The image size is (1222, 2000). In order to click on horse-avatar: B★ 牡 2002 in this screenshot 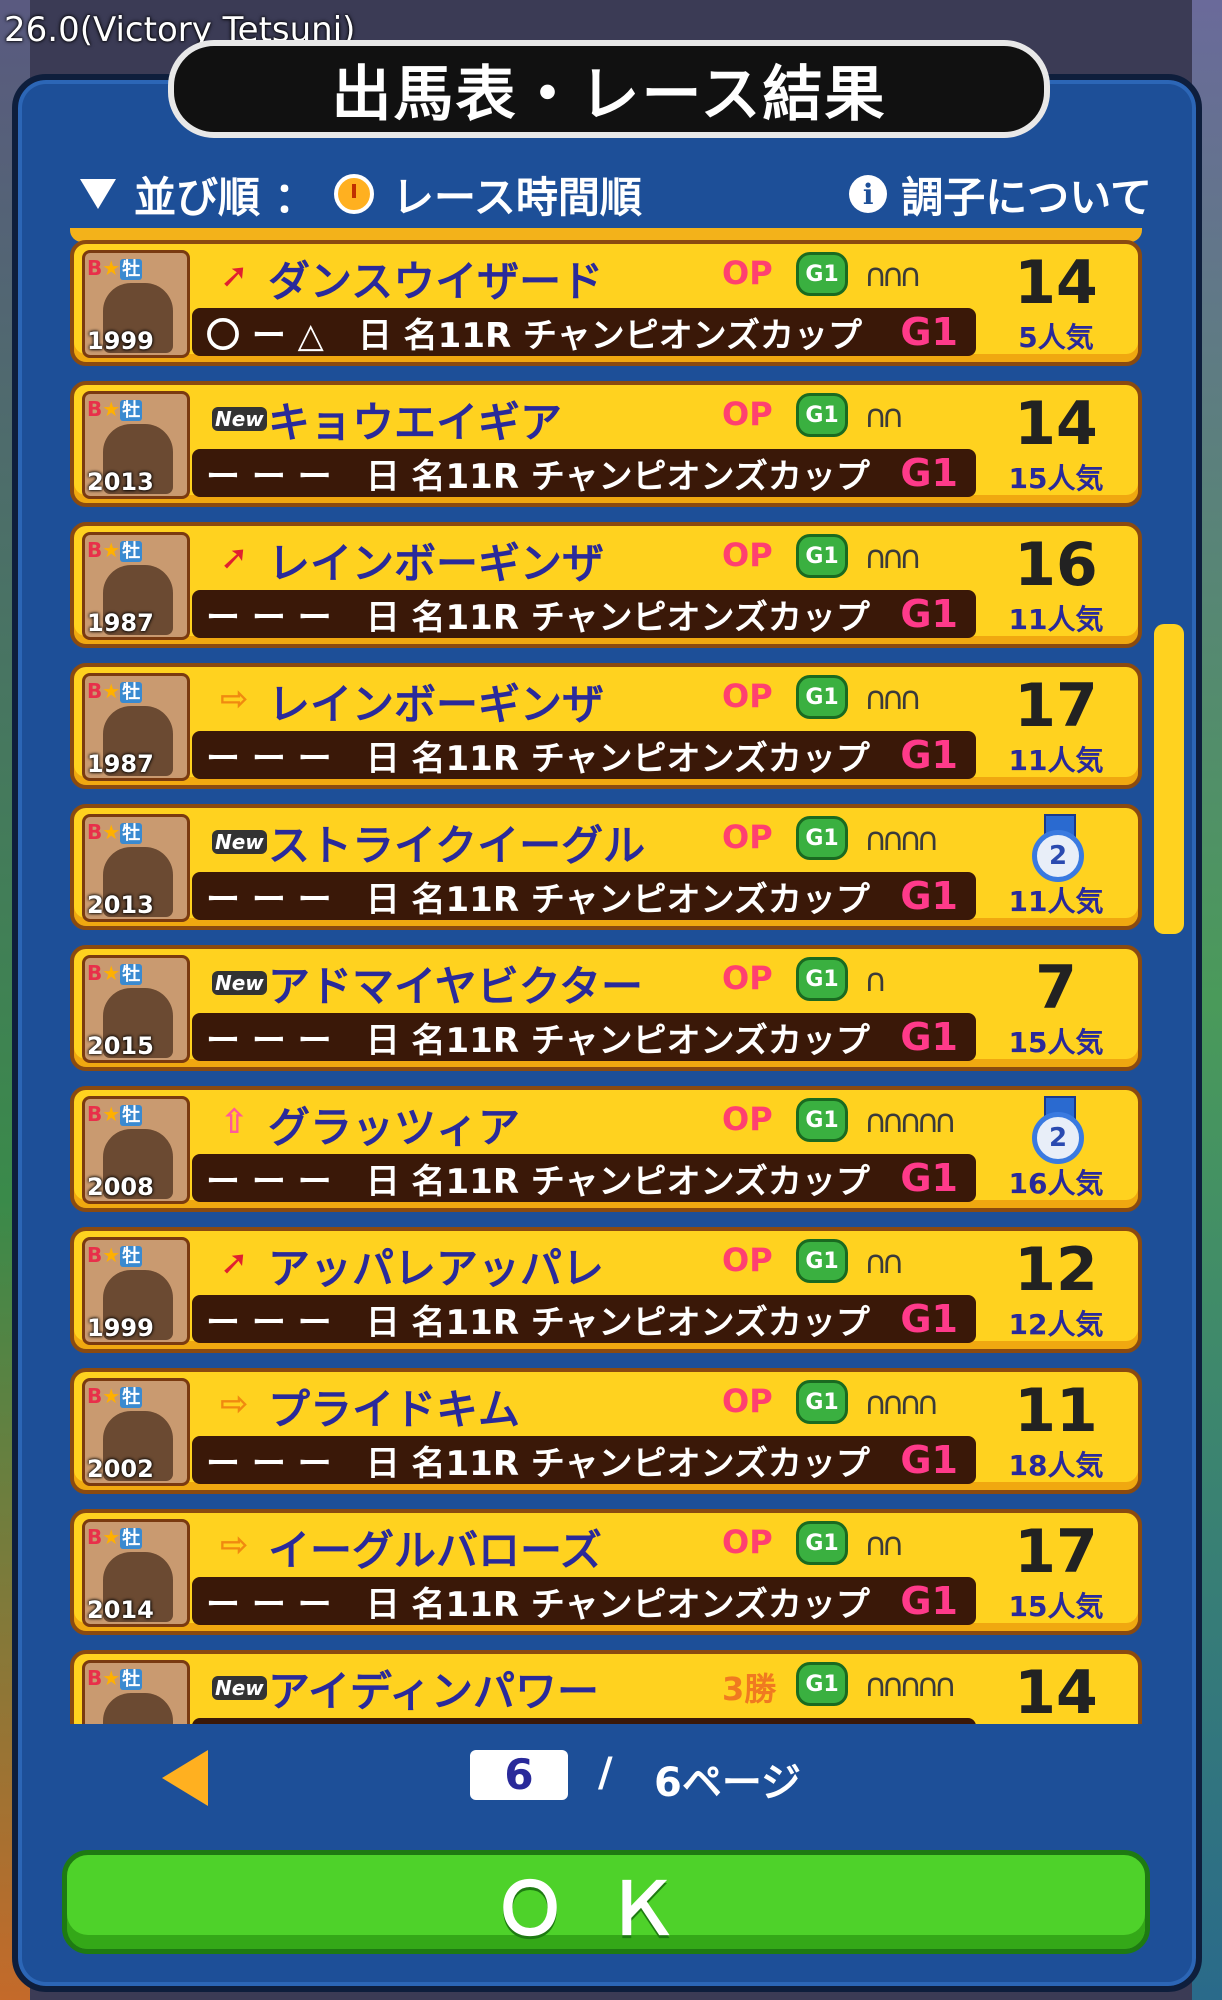, I will do `click(136, 1432)`.